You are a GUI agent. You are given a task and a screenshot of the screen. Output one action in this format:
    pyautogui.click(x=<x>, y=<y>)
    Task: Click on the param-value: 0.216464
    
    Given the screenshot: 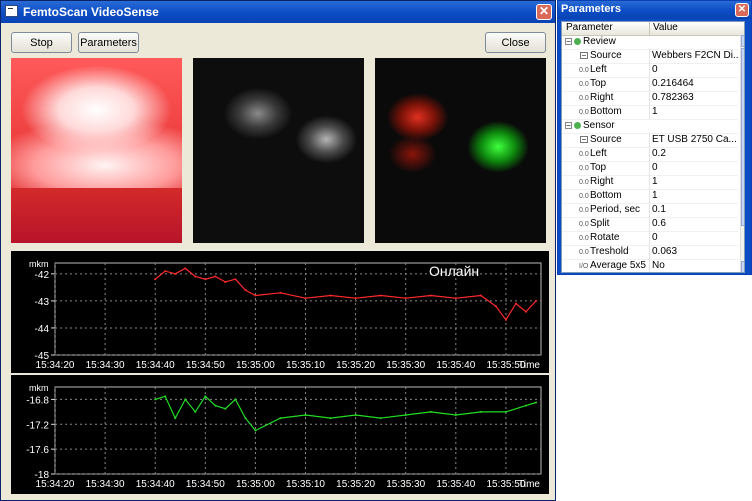 What is the action you would take?
    pyautogui.click(x=695, y=83)
    